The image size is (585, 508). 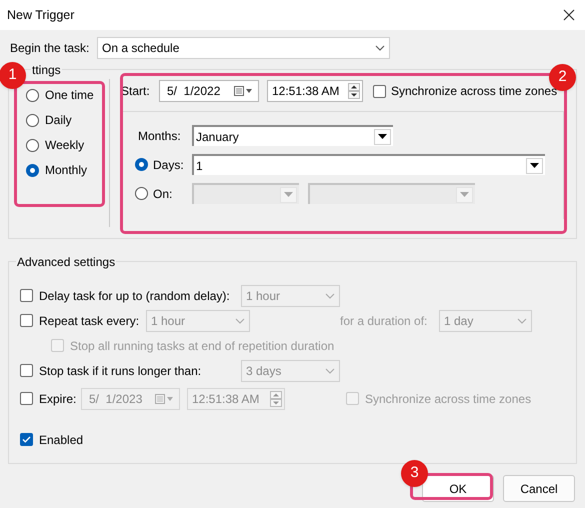 What do you see at coordinates (414, 473) in the screenshot?
I see `step-badge: 3` at bounding box center [414, 473].